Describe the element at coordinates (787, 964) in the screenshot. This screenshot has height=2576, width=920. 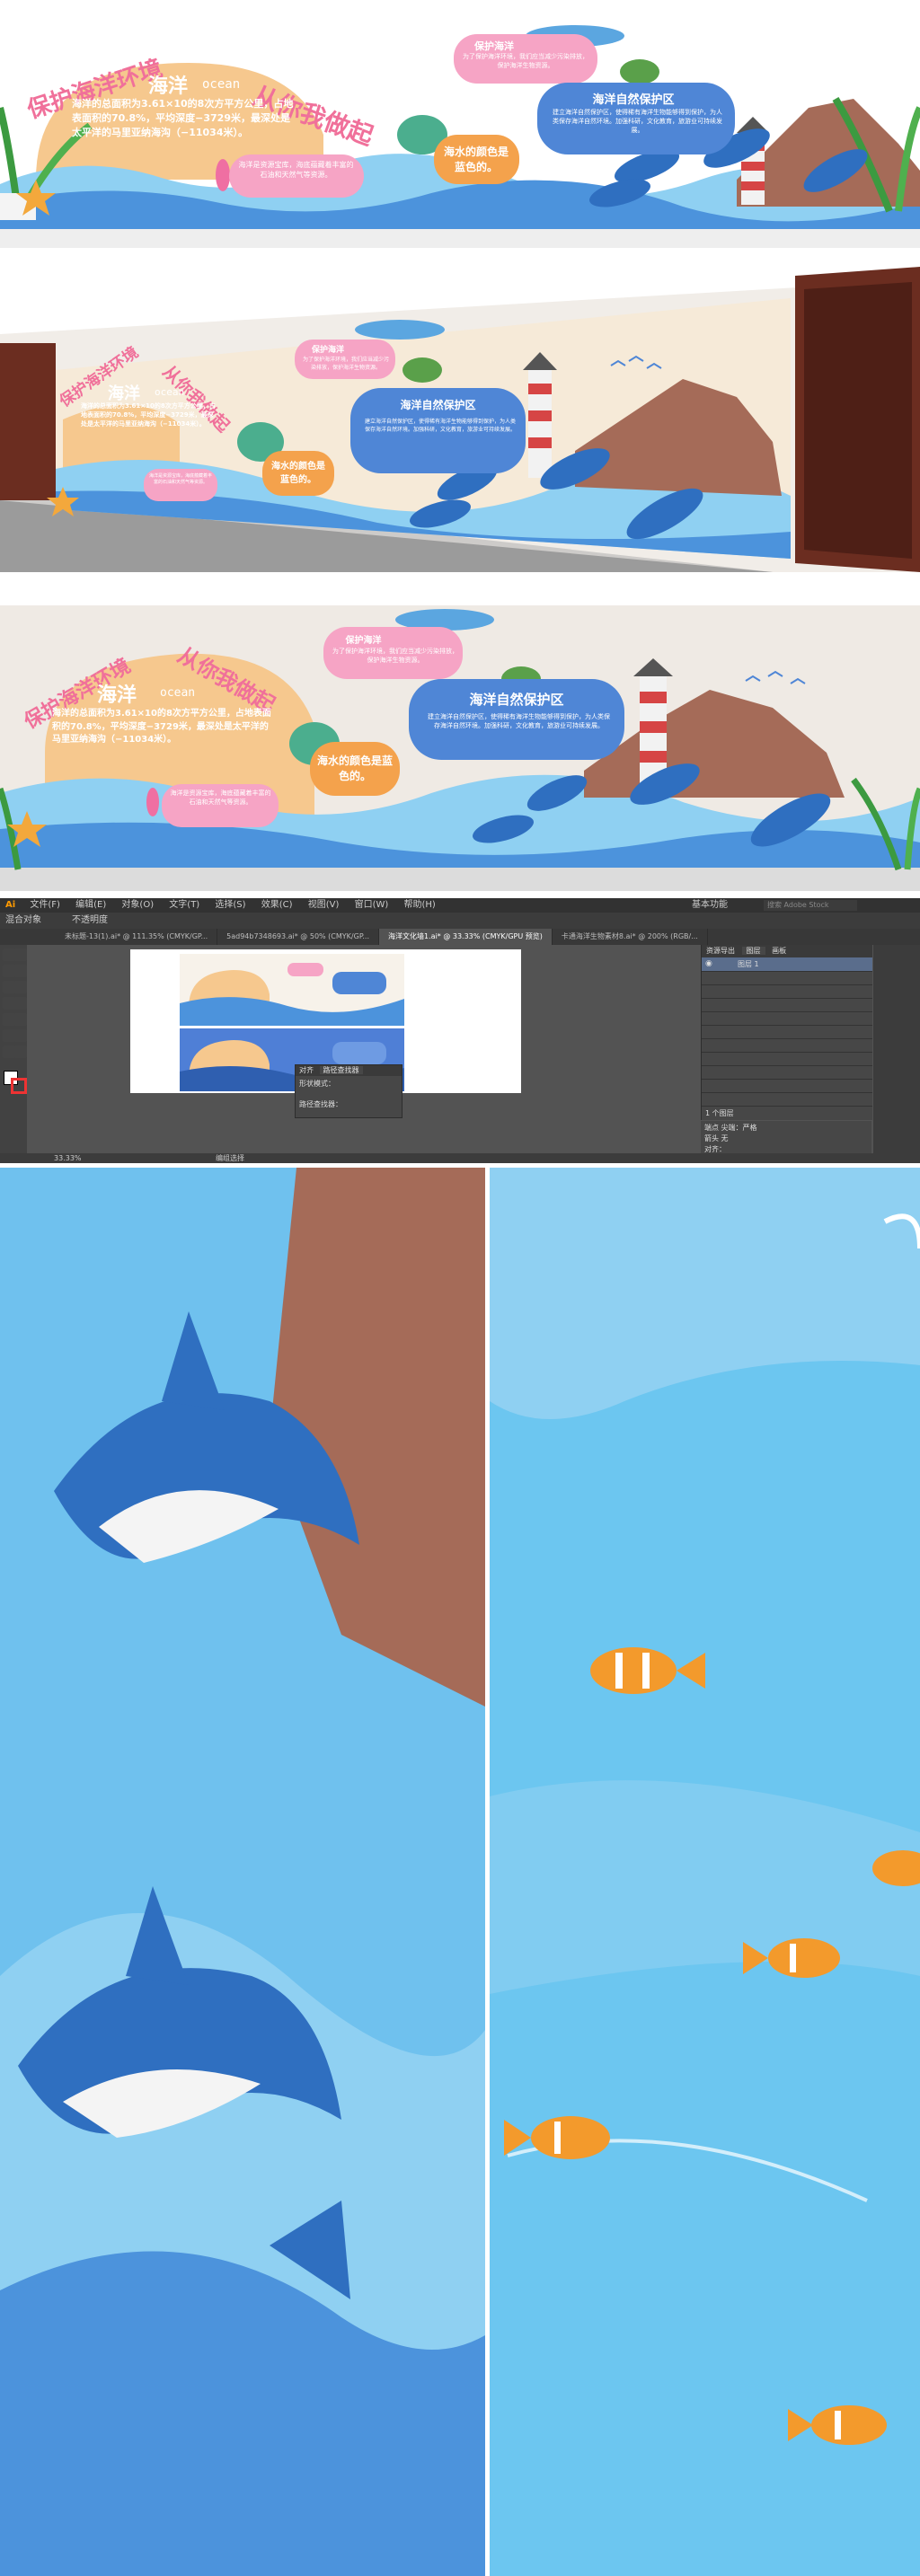
I see `layer-row: ◉ 图层 1` at that location.